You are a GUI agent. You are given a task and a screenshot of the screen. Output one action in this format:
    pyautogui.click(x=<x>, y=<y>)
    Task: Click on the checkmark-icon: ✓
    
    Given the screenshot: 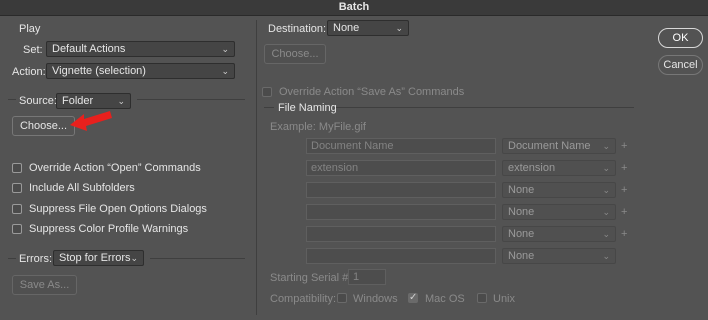 What is the action you would take?
    pyautogui.click(x=413, y=297)
    